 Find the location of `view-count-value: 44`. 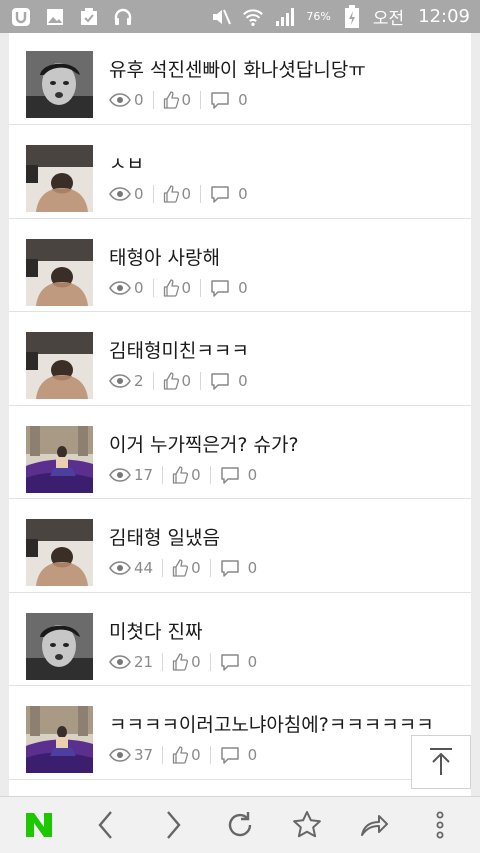

view-count-value: 44 is located at coordinates (144, 568).